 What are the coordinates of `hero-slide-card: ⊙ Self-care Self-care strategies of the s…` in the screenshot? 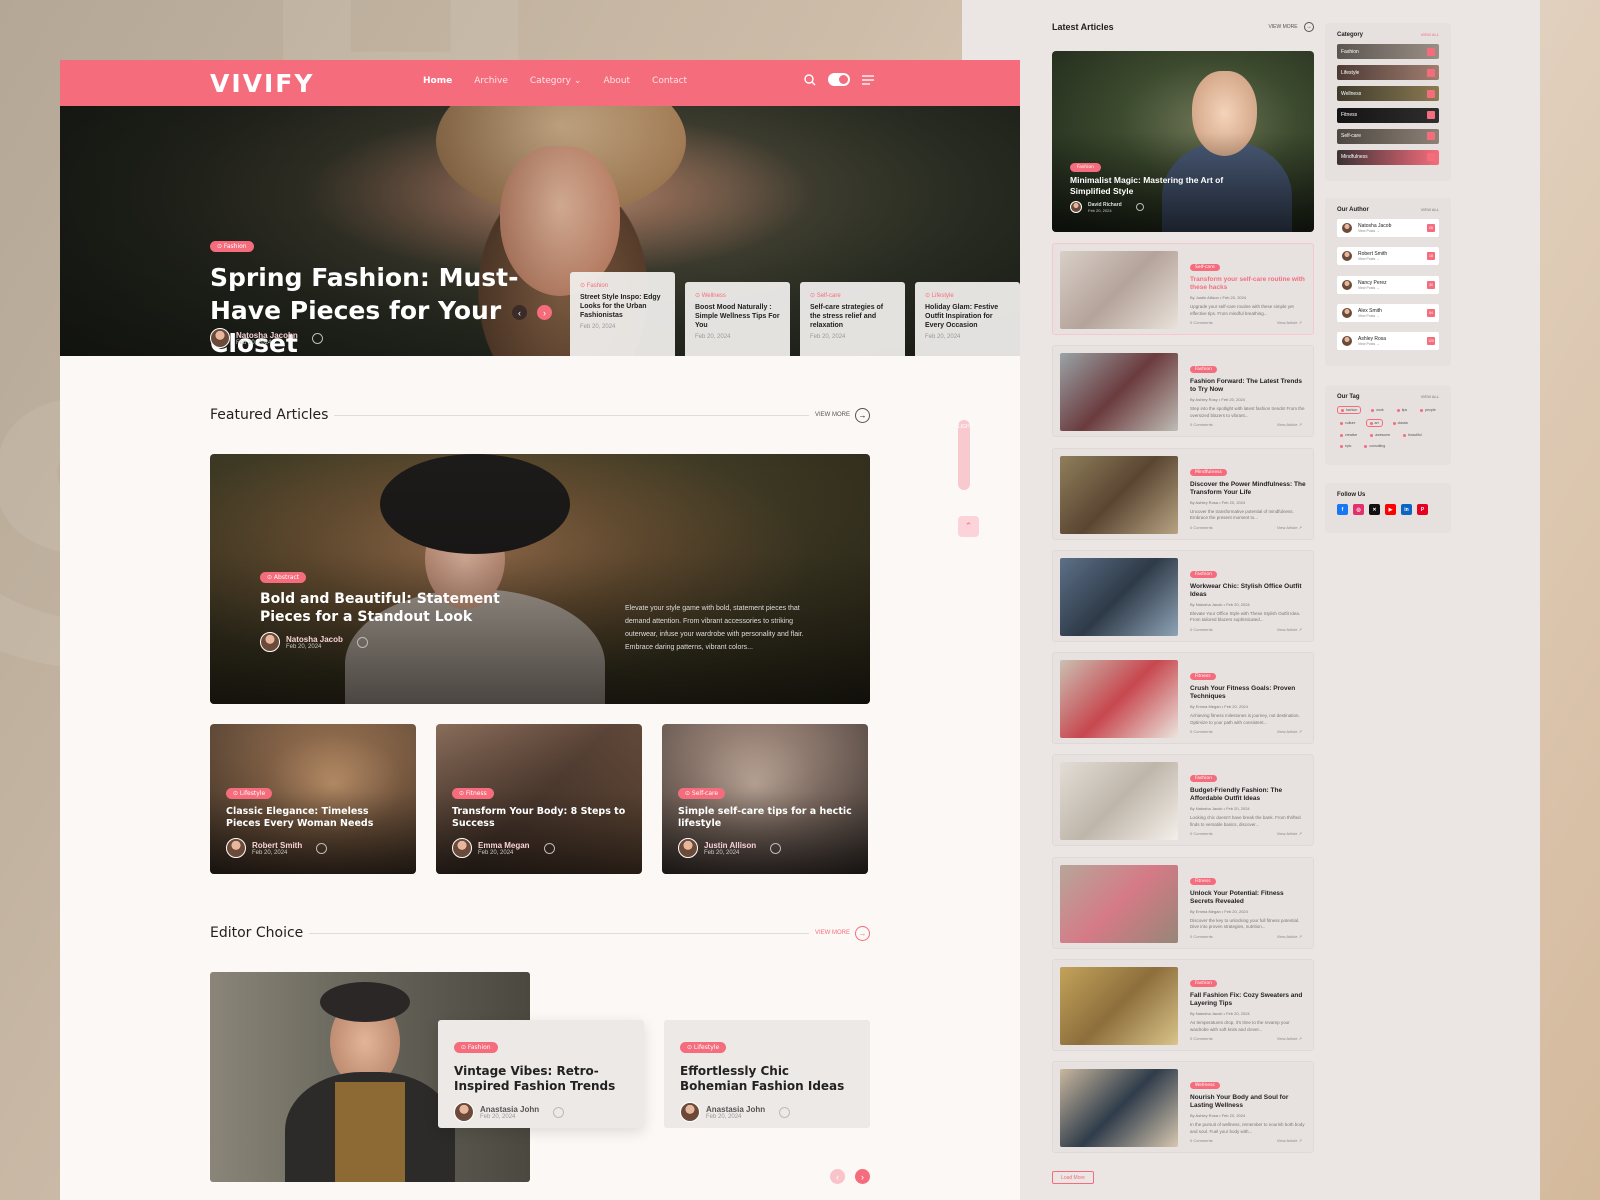 It's located at (852, 319).